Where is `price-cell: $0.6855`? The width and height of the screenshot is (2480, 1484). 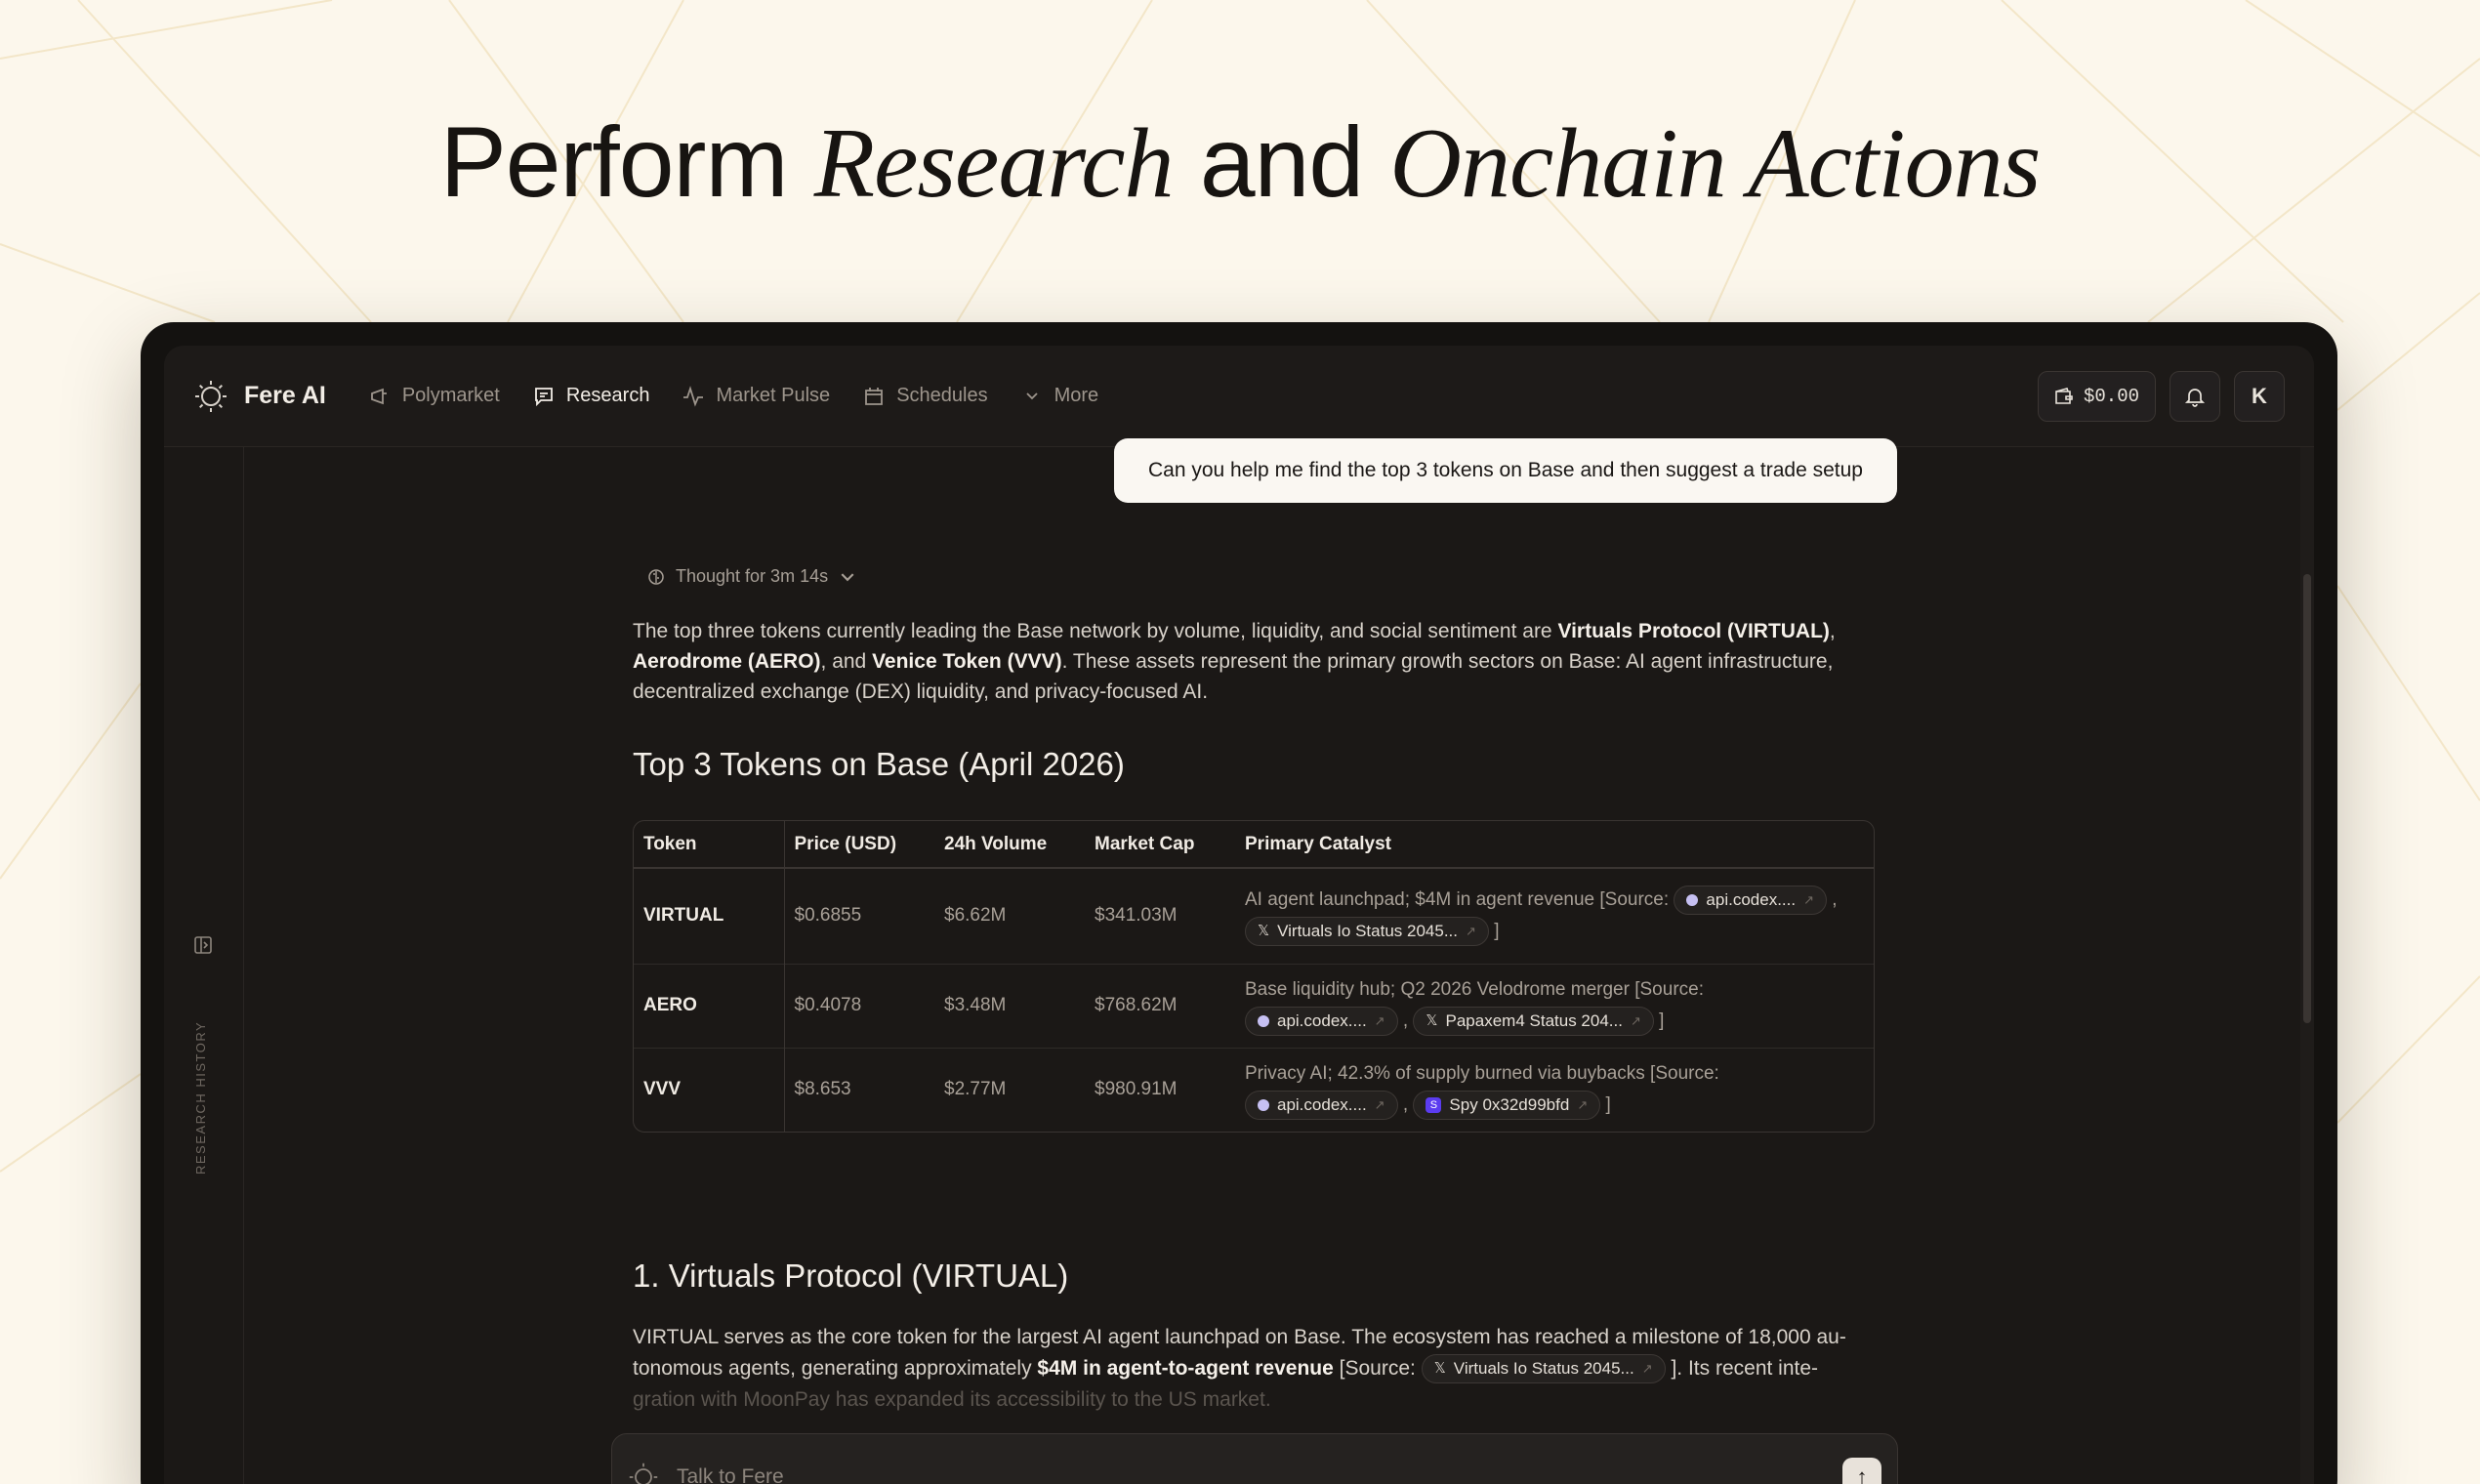
price-cell: $0.6855 is located at coordinates (859, 916).